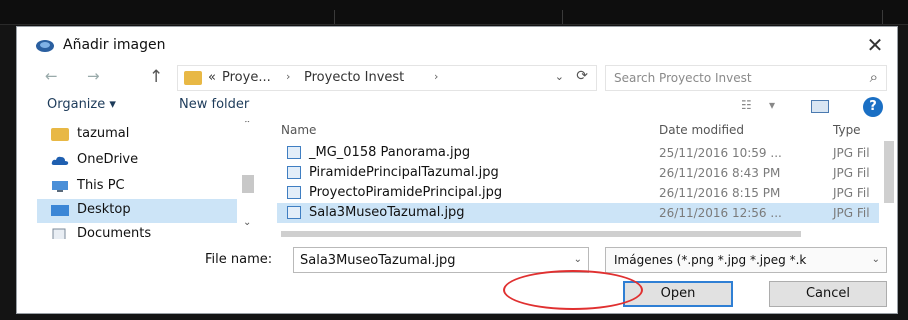 Image resolution: width=908 pixels, height=320 pixels. What do you see at coordinates (60, 160) in the screenshot?
I see `cloud-icon` at bounding box center [60, 160].